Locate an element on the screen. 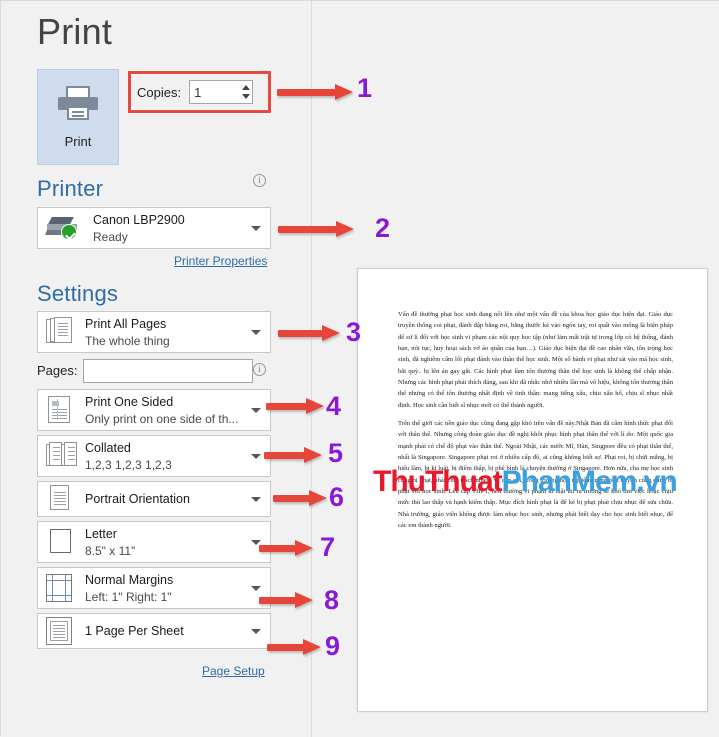 The width and height of the screenshot is (719, 737). watermark-part3: .vn is located at coordinates (656, 481).